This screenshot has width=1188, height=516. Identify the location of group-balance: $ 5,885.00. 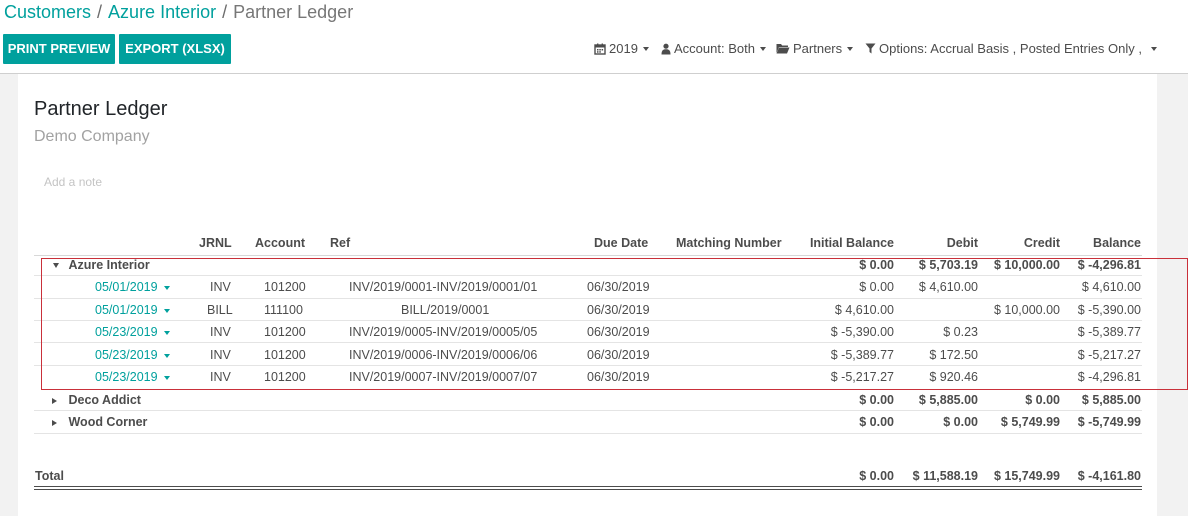
(1111, 400).